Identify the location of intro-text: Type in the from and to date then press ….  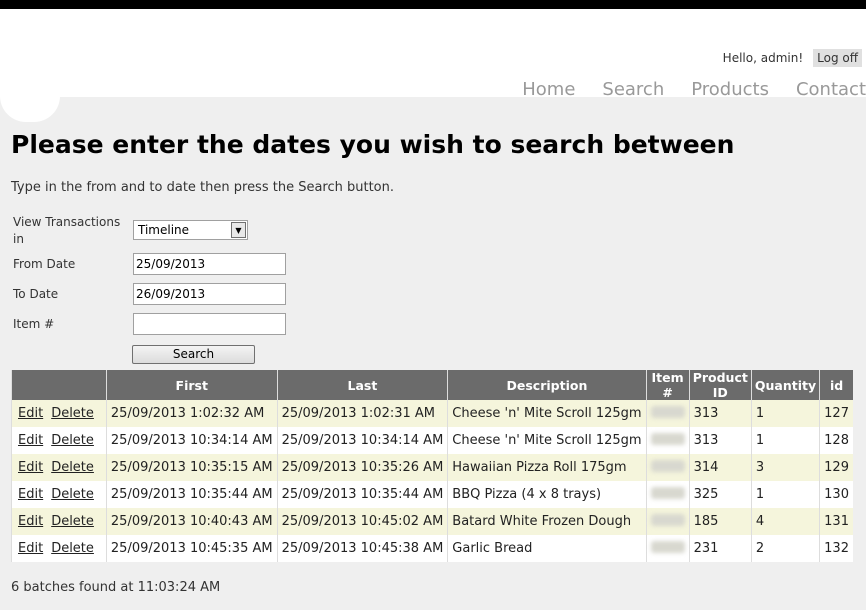
(203, 187).